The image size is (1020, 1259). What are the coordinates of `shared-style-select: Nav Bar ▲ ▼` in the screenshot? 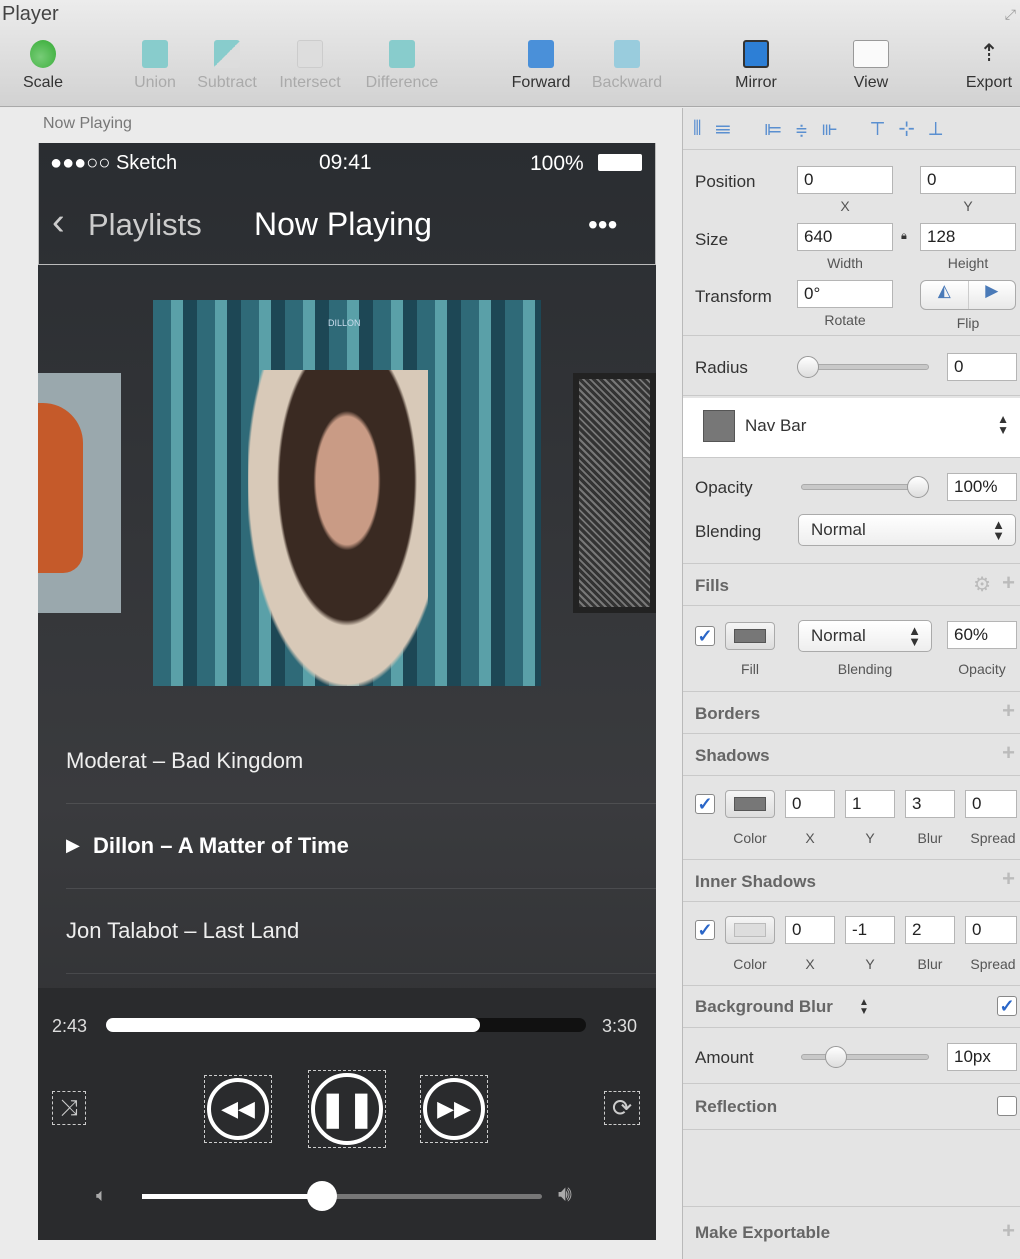 It's located at (851, 428).